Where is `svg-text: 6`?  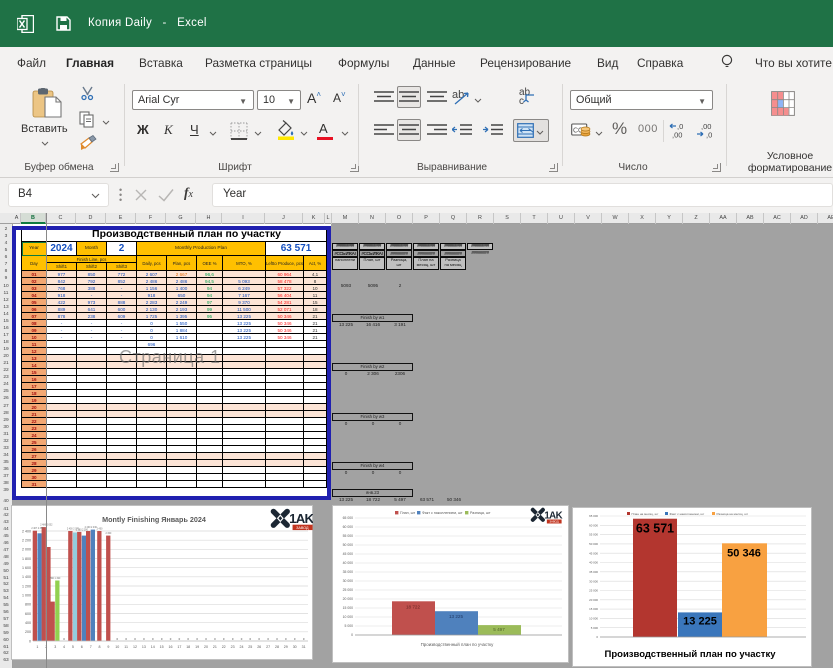
svg-text: 6 is located at coordinates (82, 647).